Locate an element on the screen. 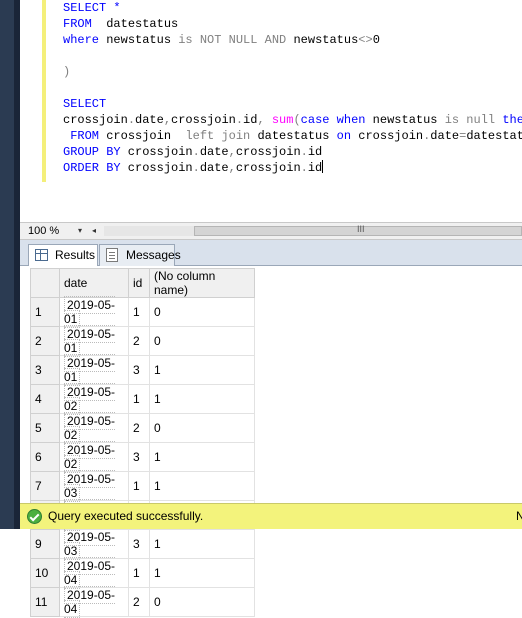  change-tracking-margin is located at coordinates (44, 91).